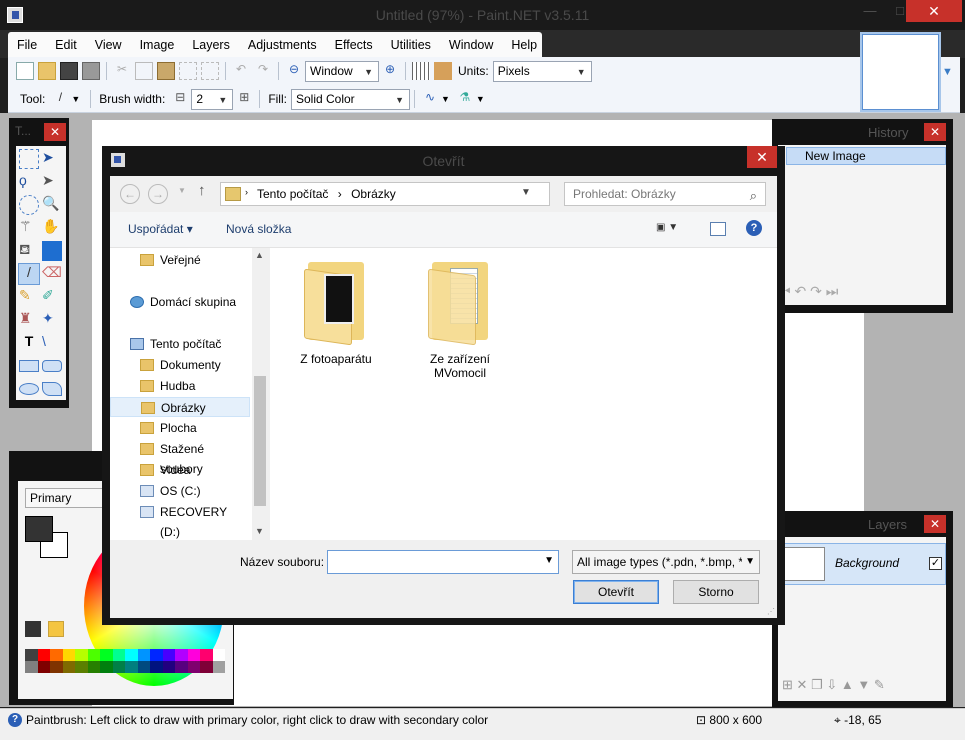 This screenshot has height=740, width=965. I want to click on back-icon: ←, so click(130, 194).